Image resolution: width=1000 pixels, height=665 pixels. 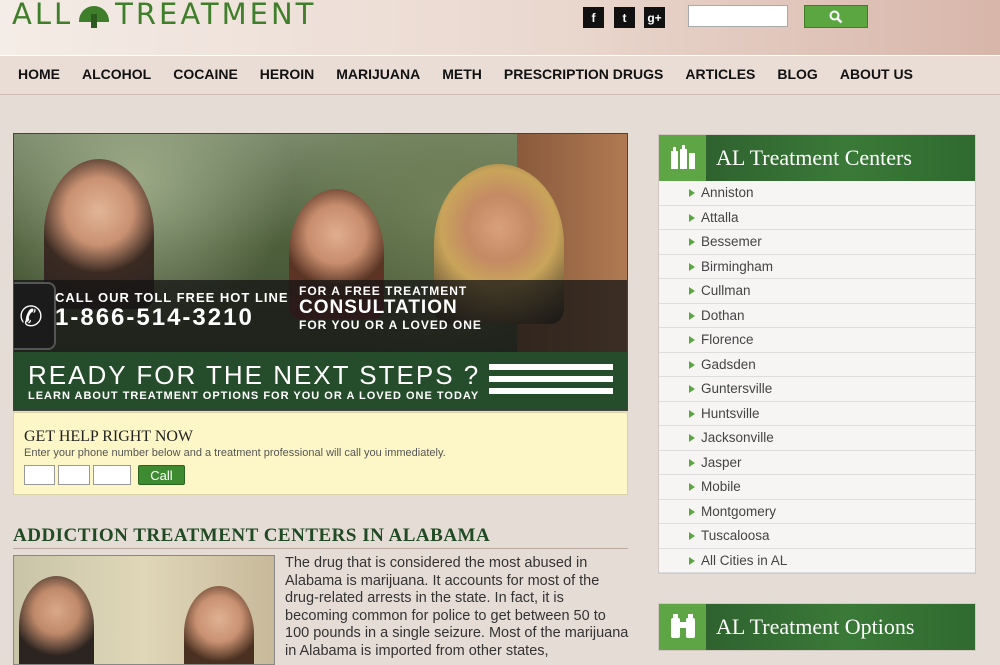 I want to click on logo-text-right: TREATMENT, so click(x=216, y=15).